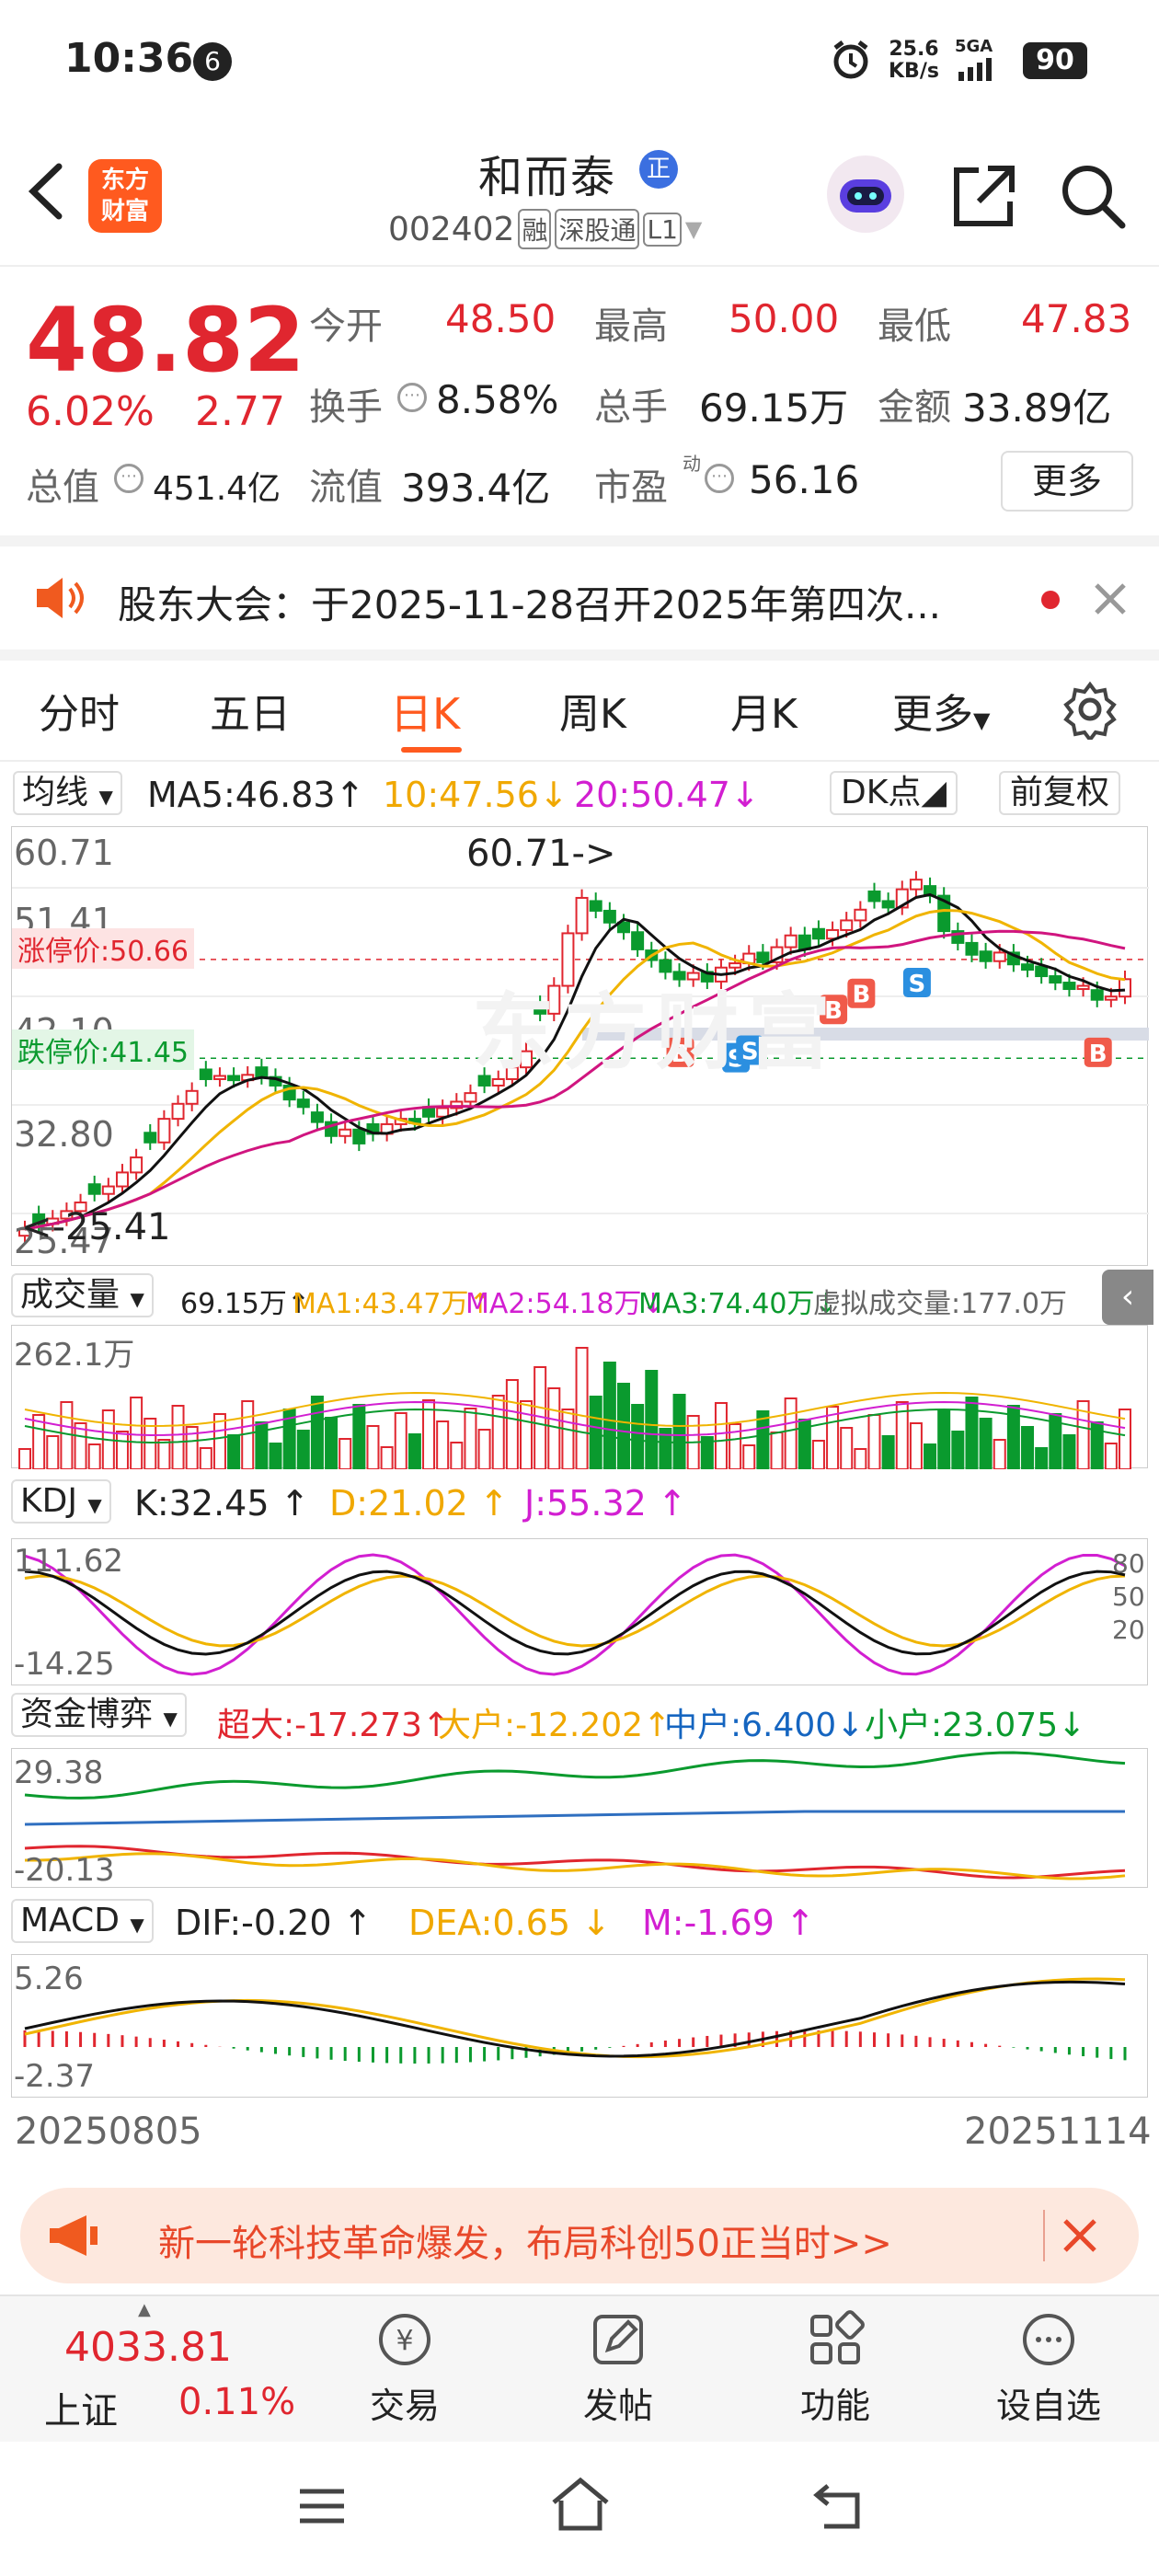 This screenshot has height=2576, width=1159. I want to click on kdj-k-line, so click(575, 1613).